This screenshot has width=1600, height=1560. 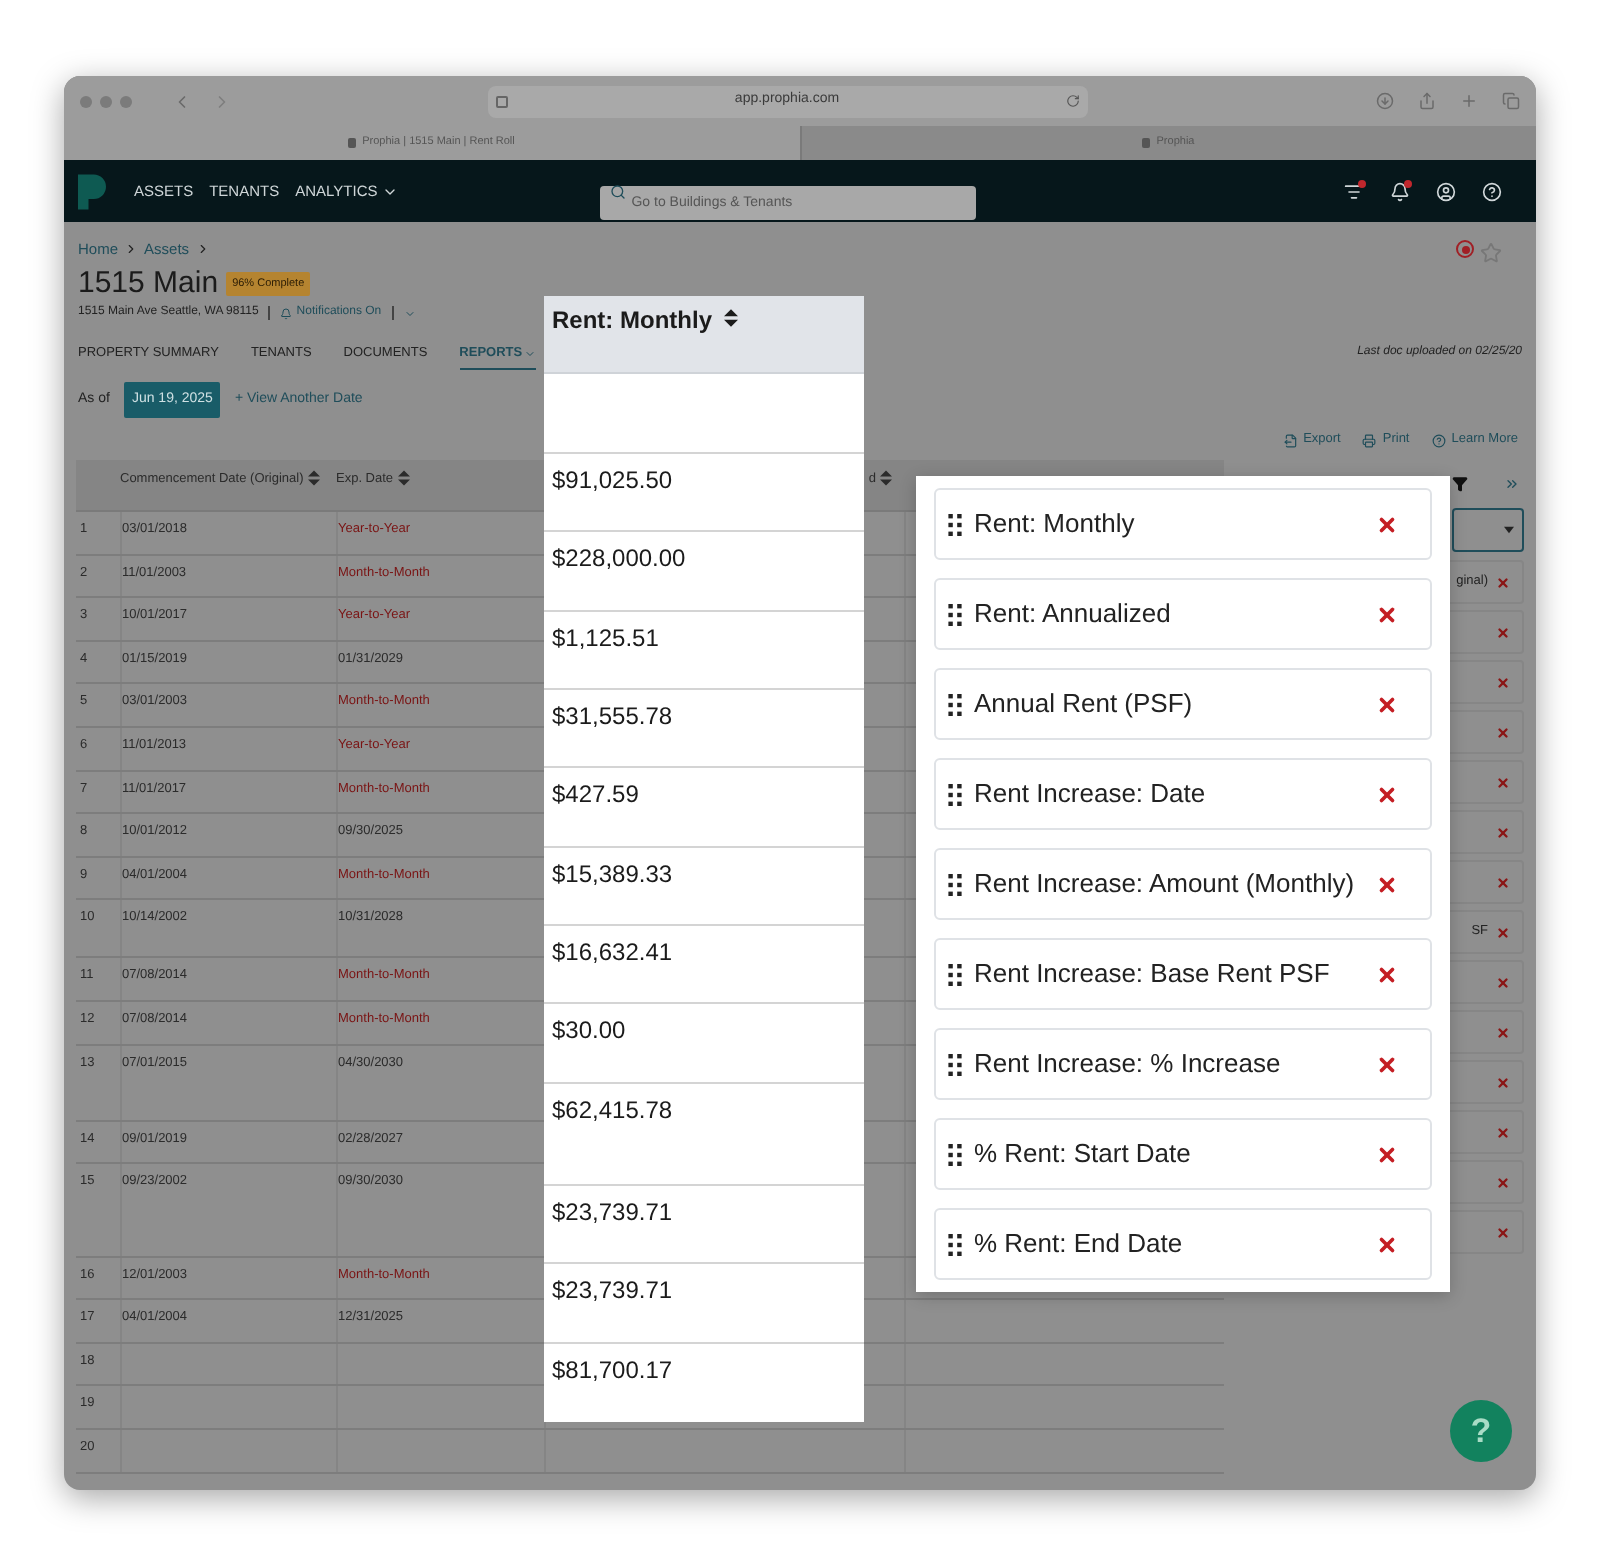 What do you see at coordinates (1183, 1154) in the screenshot?
I see `column-item: % Rent: Start Date` at bounding box center [1183, 1154].